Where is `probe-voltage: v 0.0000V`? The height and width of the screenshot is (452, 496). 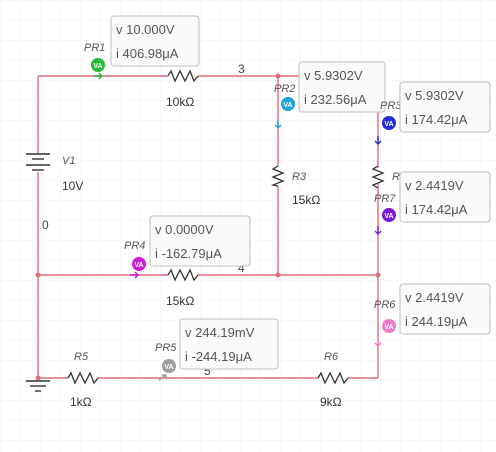
probe-voltage: v 0.0000V is located at coordinates (184, 229).